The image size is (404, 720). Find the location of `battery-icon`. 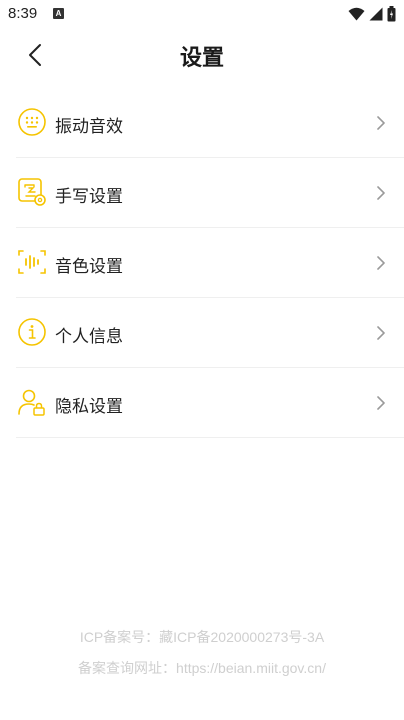

battery-icon is located at coordinates (391, 14).